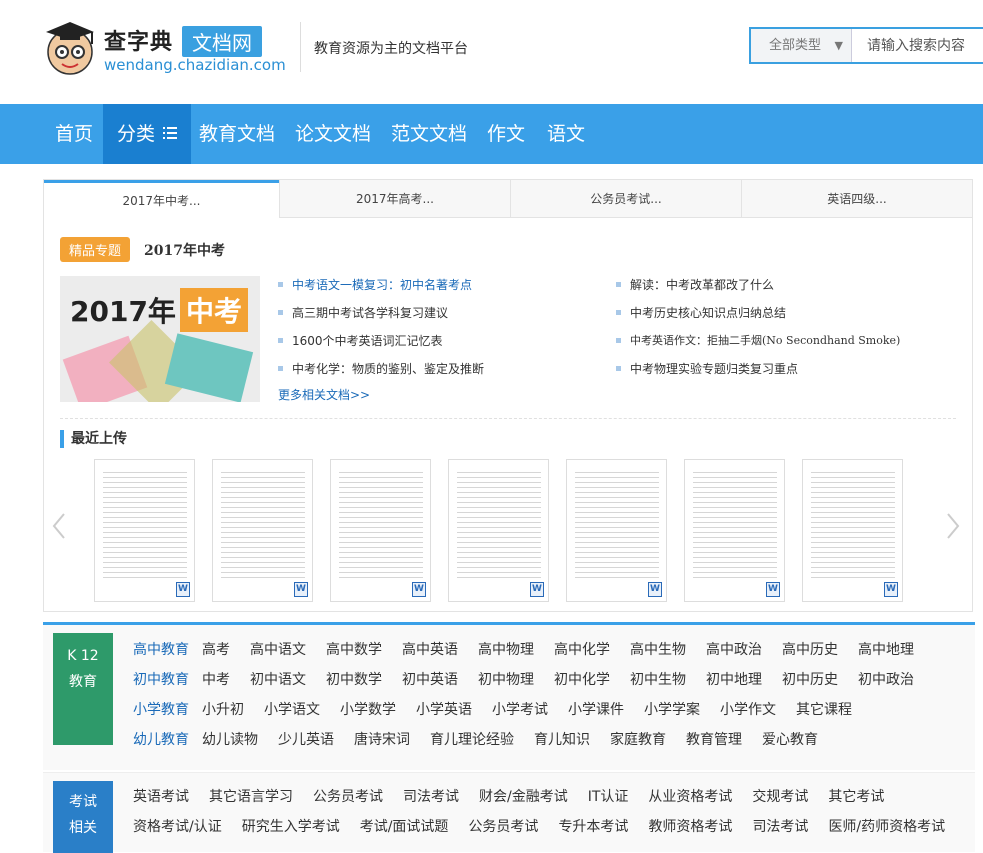 This screenshot has height=853, width=983. I want to click on topic-link: 中考物理实验专题归类复习重点, so click(707, 368).